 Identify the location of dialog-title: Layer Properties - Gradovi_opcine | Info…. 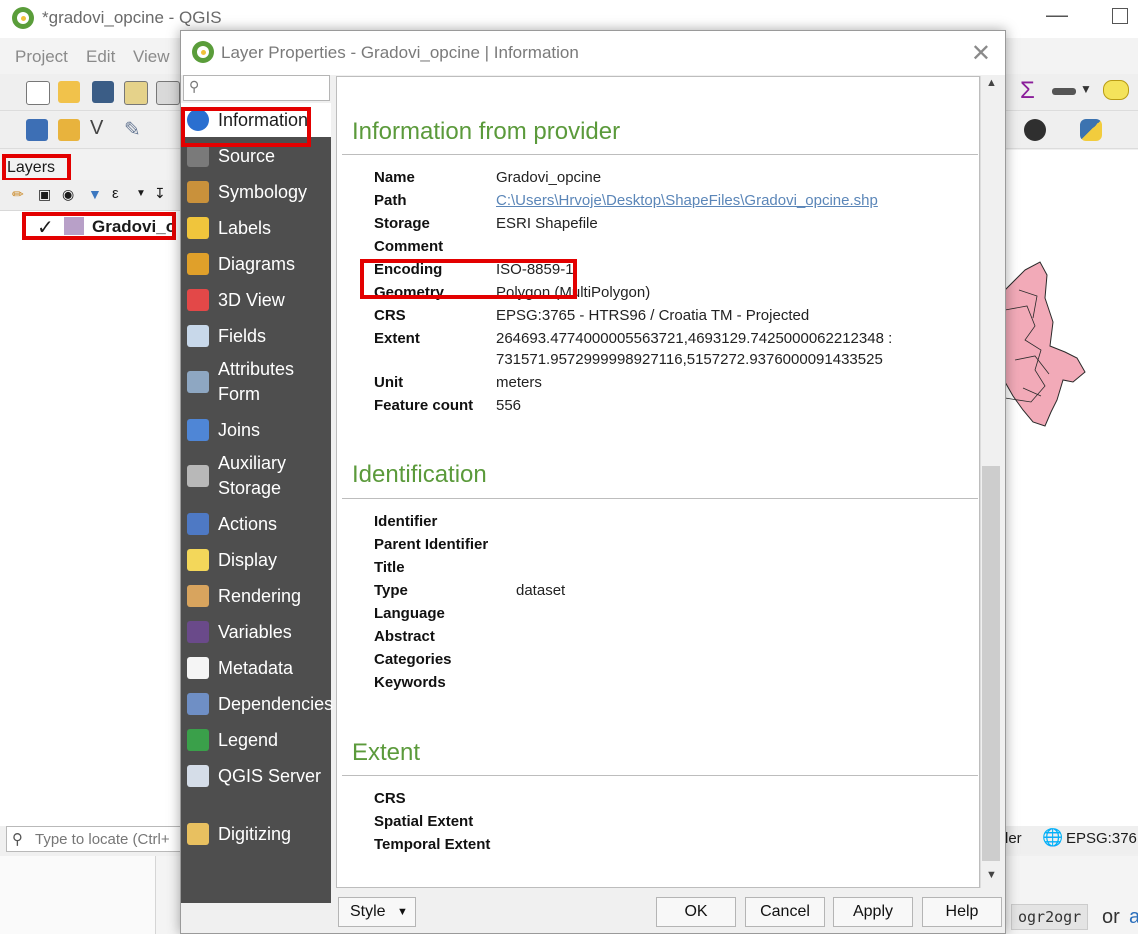
(400, 52).